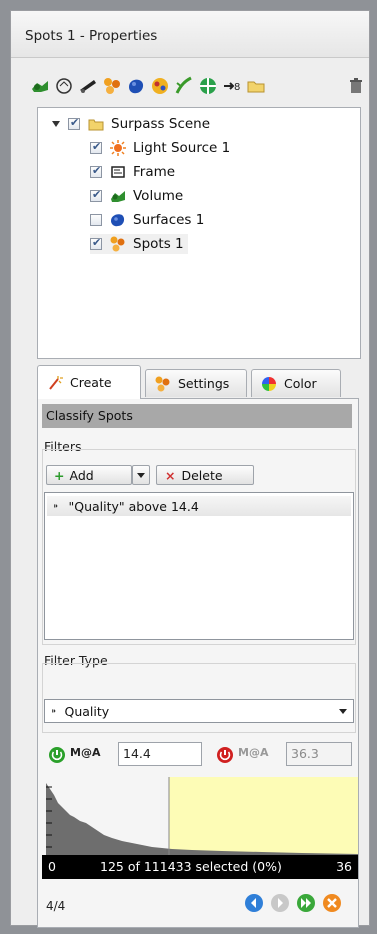  Describe the element at coordinates (237, 87) in the screenshot. I see `svg-text: 8` at that location.